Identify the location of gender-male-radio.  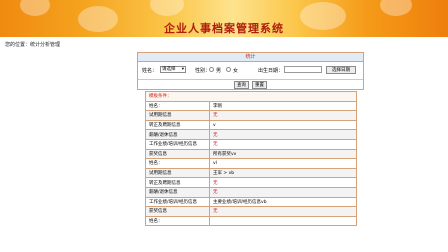
(211, 69).